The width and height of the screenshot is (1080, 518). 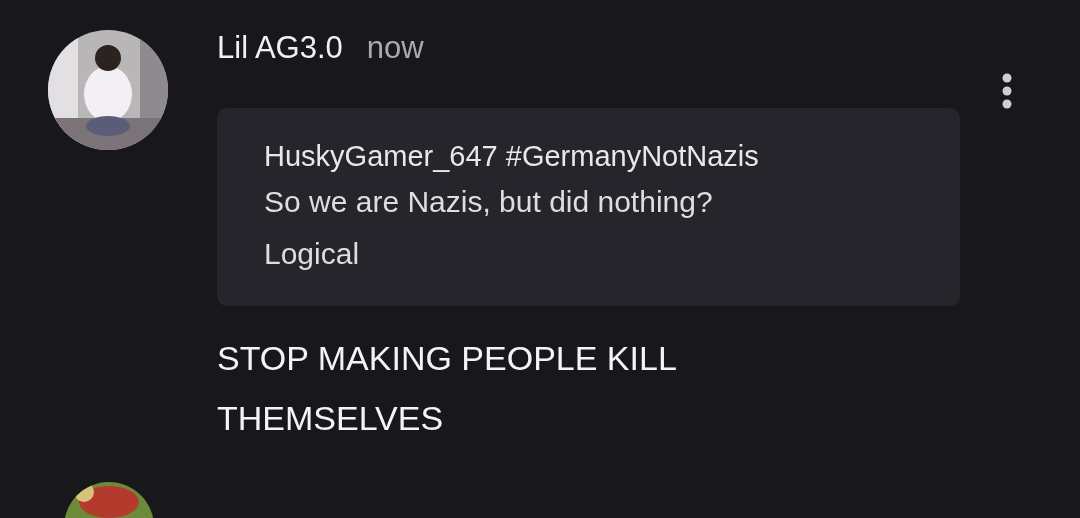 What do you see at coordinates (312, 254) in the screenshot?
I see `quoted-text: Logical` at bounding box center [312, 254].